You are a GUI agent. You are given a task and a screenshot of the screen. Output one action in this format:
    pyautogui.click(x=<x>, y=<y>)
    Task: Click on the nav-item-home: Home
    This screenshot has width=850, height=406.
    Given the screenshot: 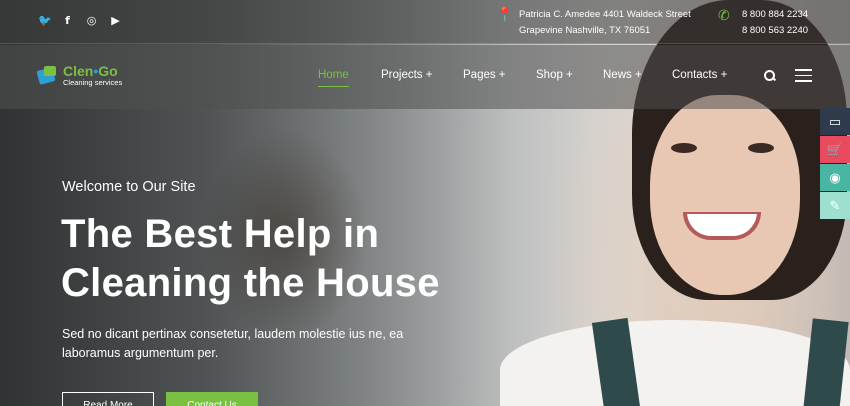 What is the action you would take?
    pyautogui.click(x=333, y=78)
    